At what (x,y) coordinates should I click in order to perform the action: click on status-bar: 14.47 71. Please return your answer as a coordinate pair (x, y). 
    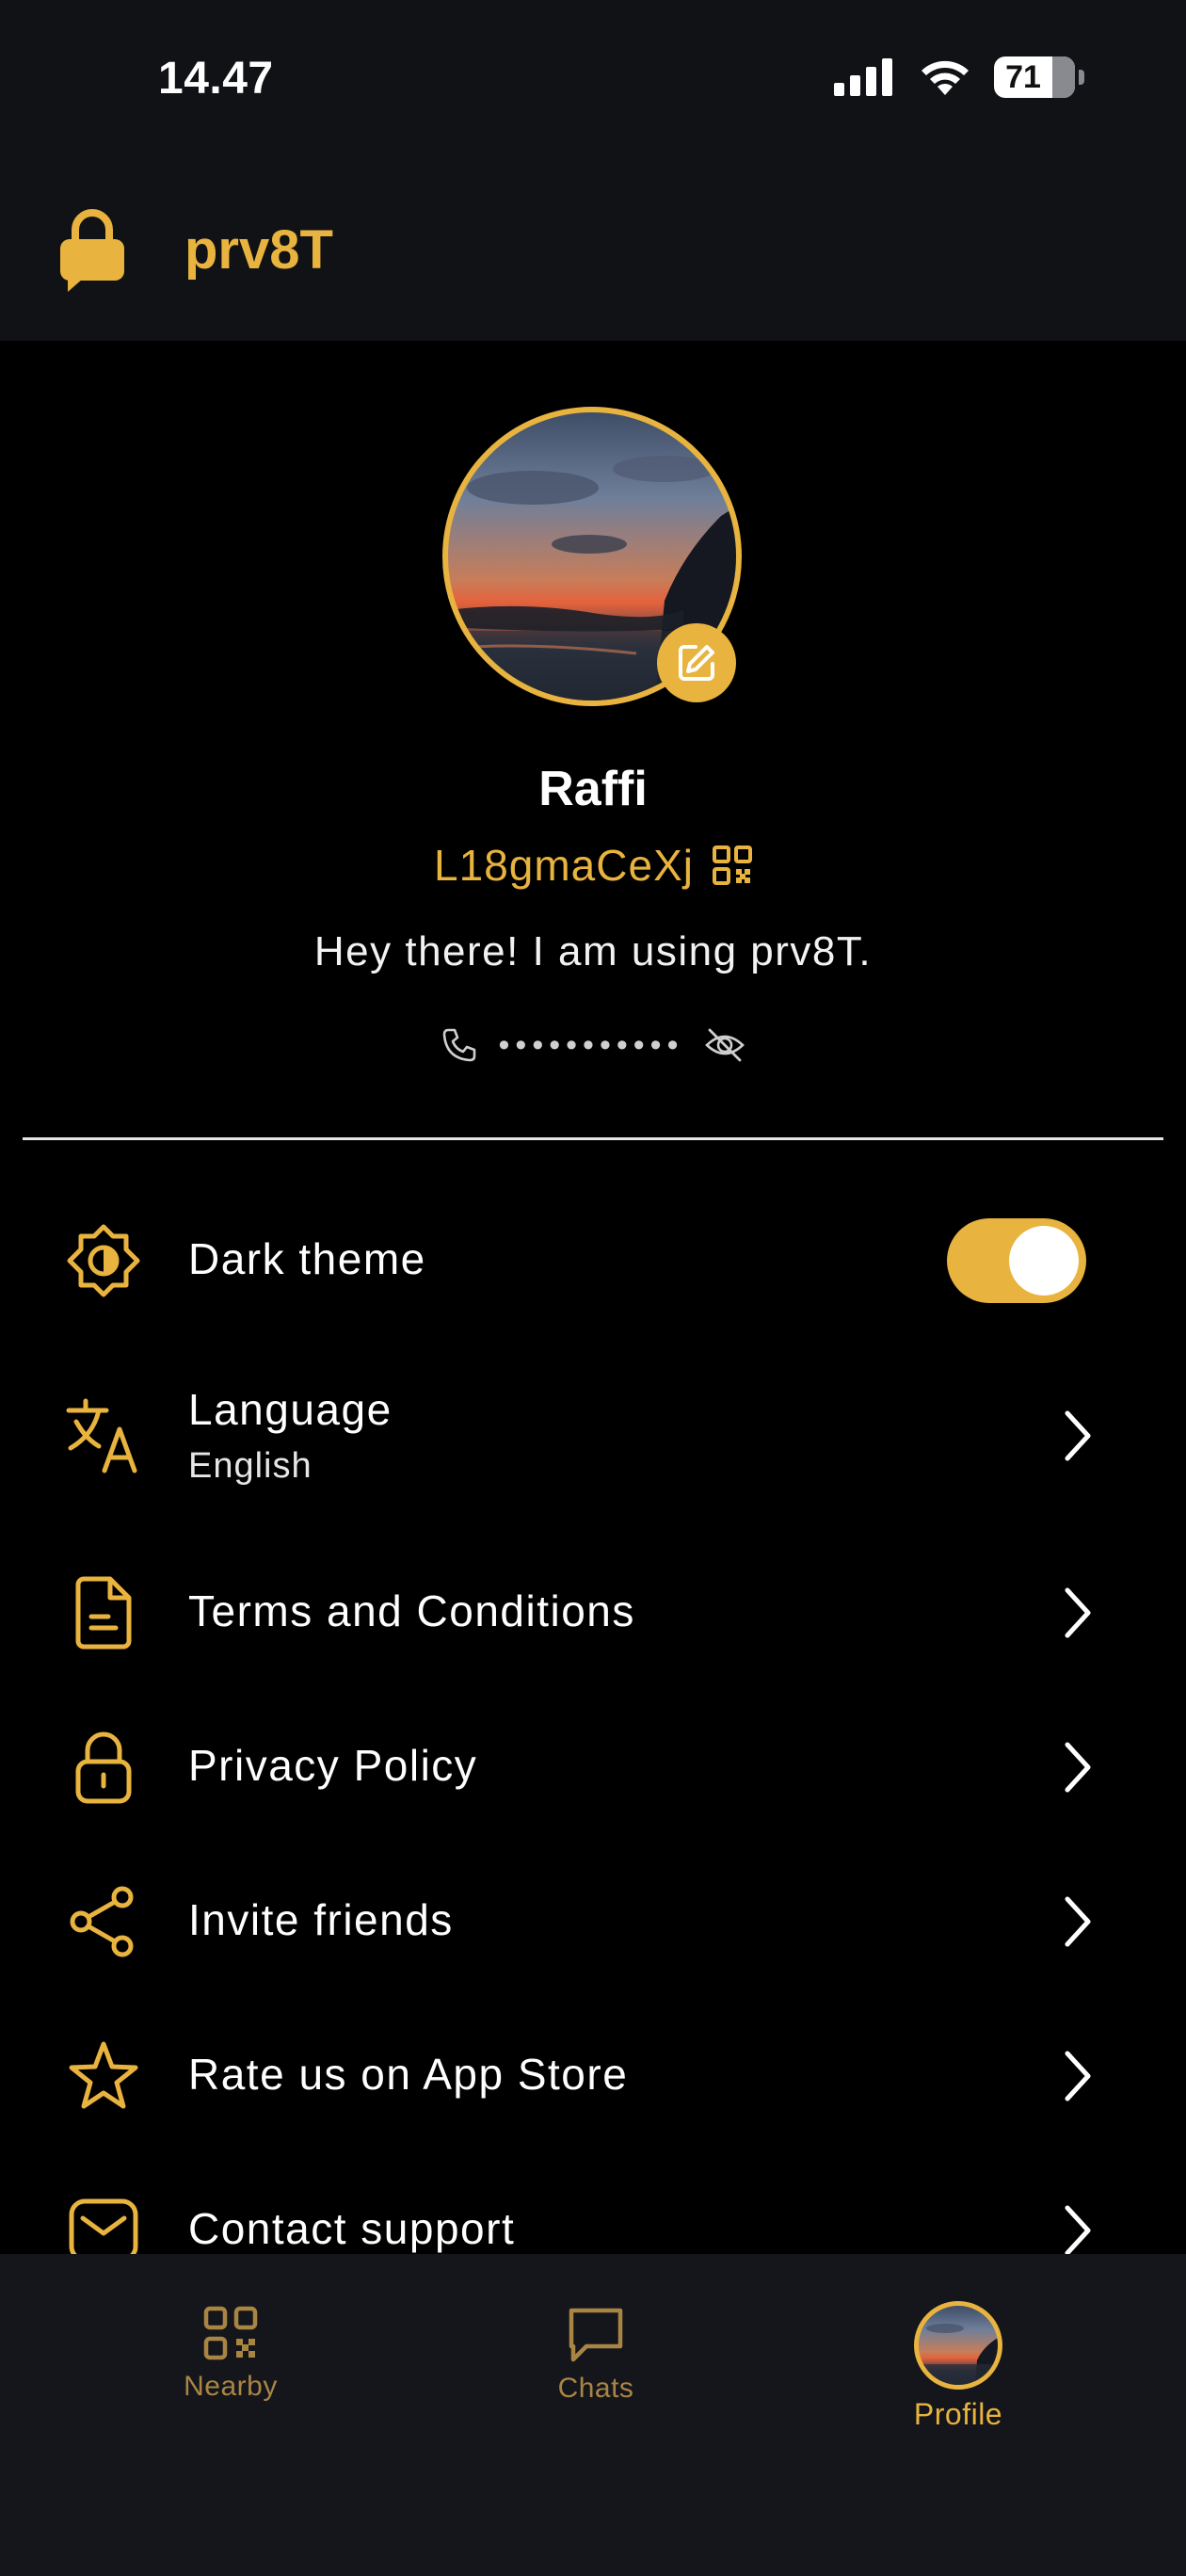
    Looking at the image, I should click on (593, 80).